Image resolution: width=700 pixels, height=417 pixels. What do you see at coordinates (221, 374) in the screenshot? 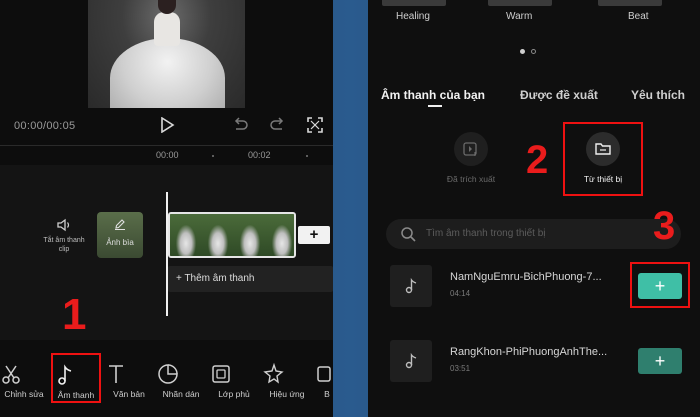
I see `overlay-icon` at bounding box center [221, 374].